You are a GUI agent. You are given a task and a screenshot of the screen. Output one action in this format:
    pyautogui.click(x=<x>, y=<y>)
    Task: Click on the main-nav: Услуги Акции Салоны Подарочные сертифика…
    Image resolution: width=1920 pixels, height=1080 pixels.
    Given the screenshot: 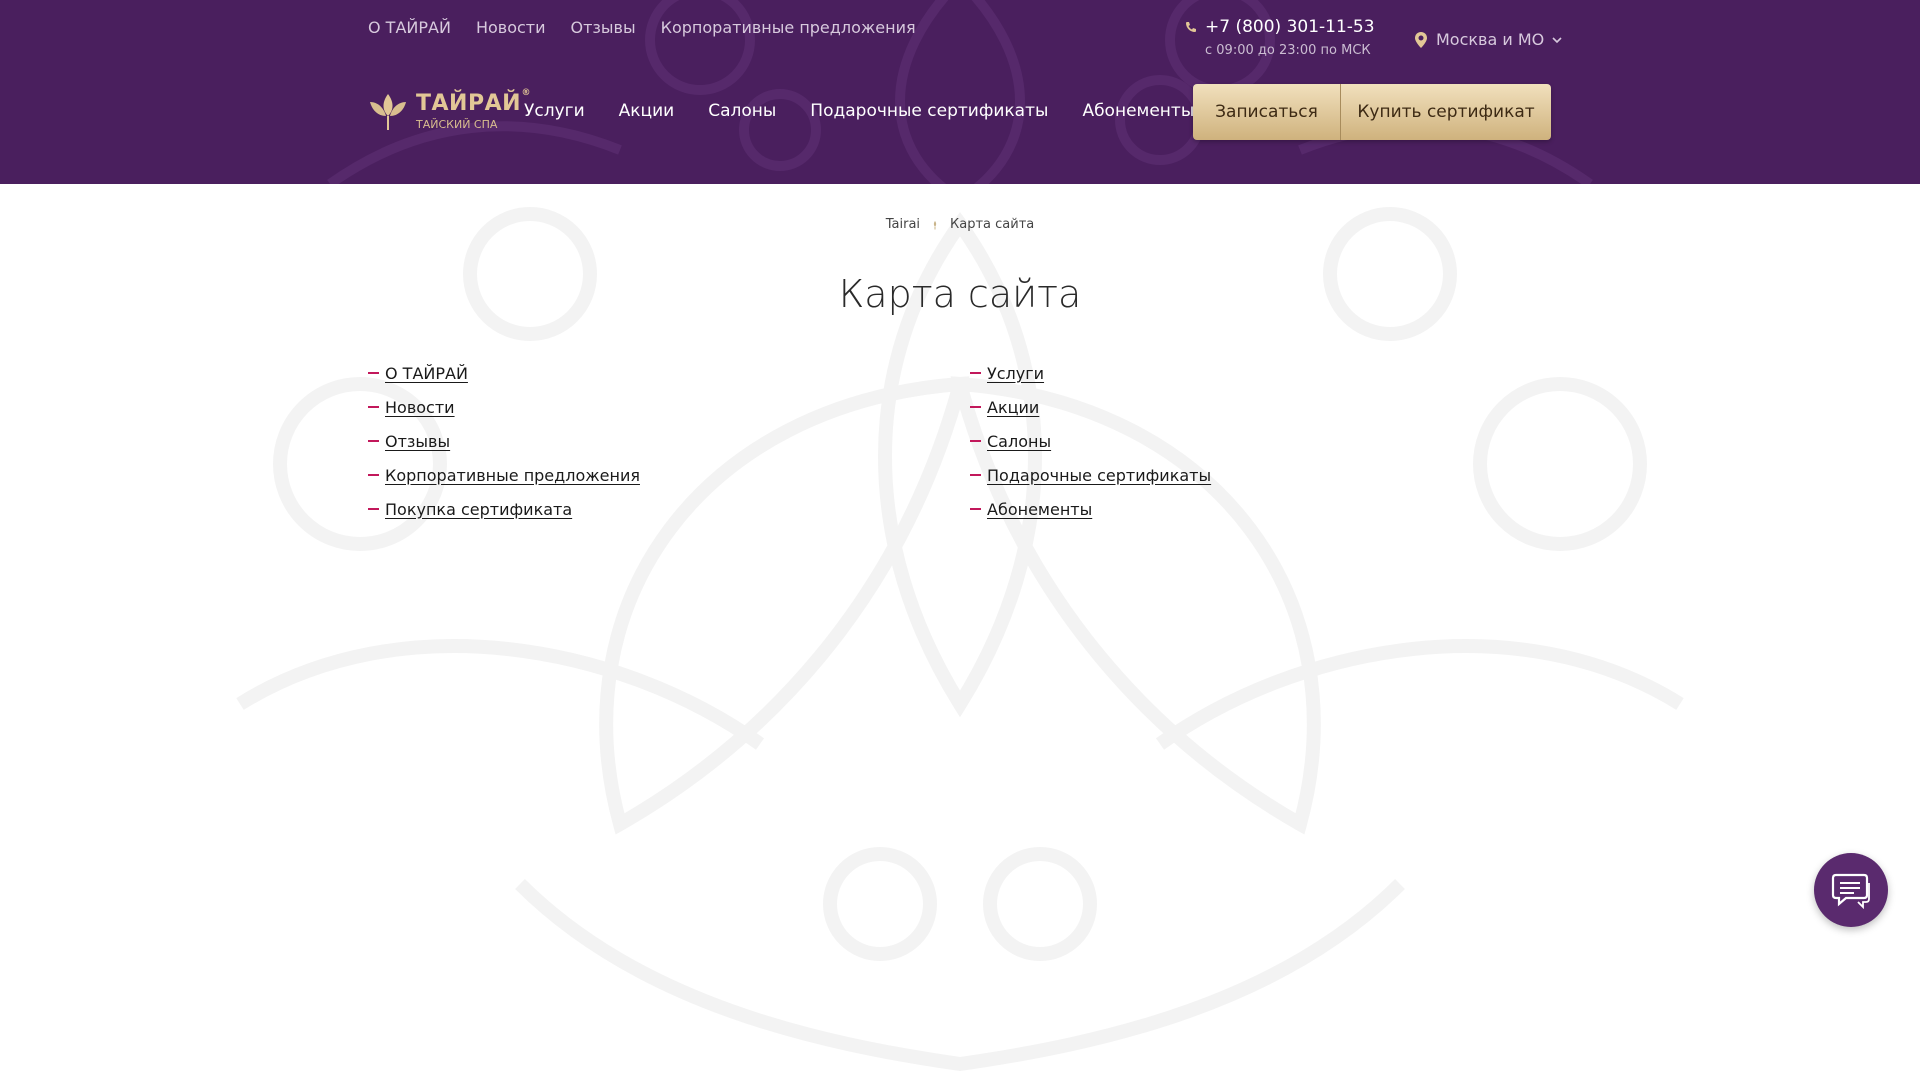 What is the action you would take?
    pyautogui.click(x=859, y=111)
    